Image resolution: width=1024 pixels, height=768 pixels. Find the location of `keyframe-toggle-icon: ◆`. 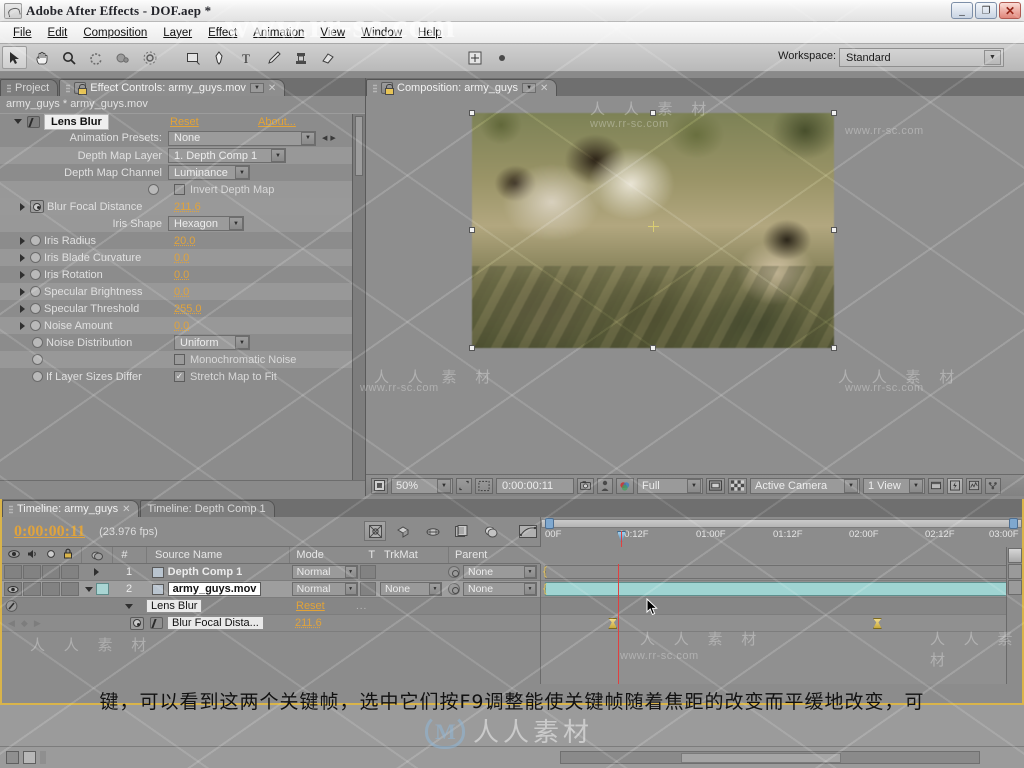

keyframe-toggle-icon: ◆ is located at coordinates (24, 623).